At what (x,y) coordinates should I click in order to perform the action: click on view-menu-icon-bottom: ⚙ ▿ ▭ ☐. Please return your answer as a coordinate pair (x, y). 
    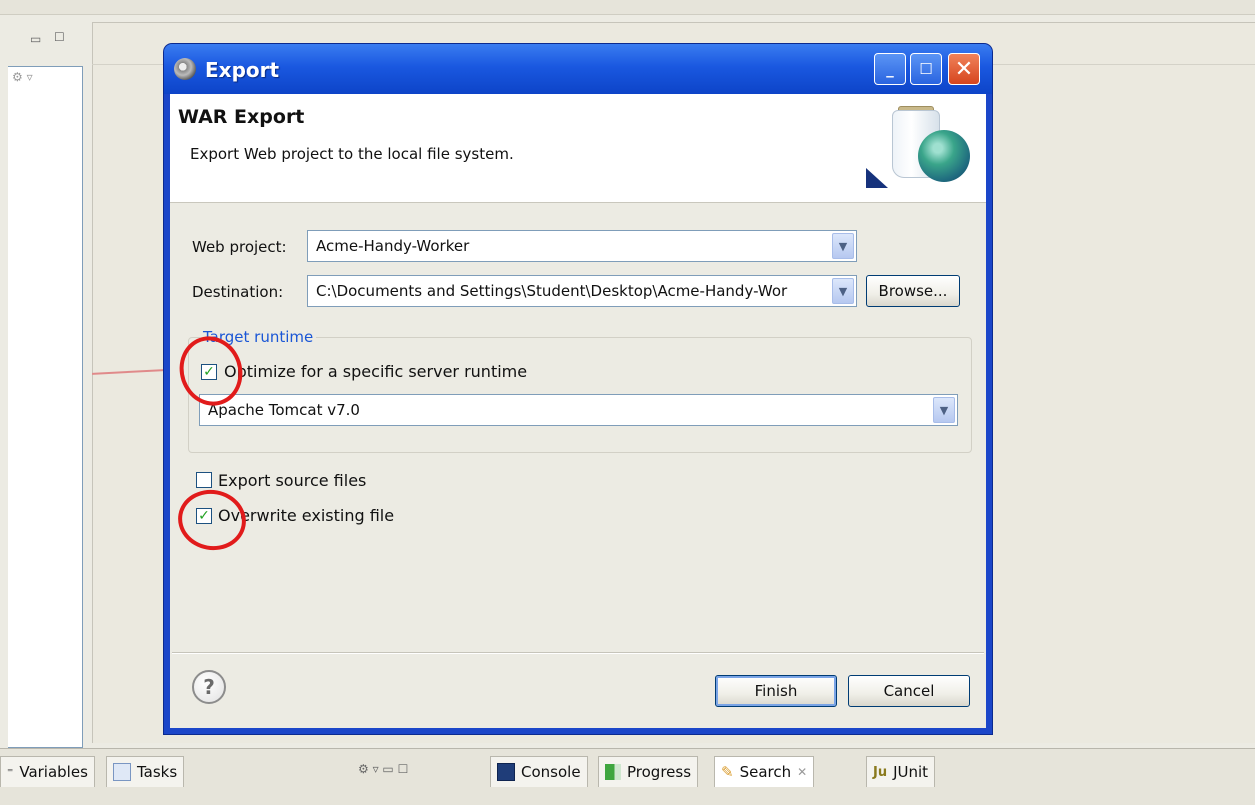
    Looking at the image, I should click on (383, 769).